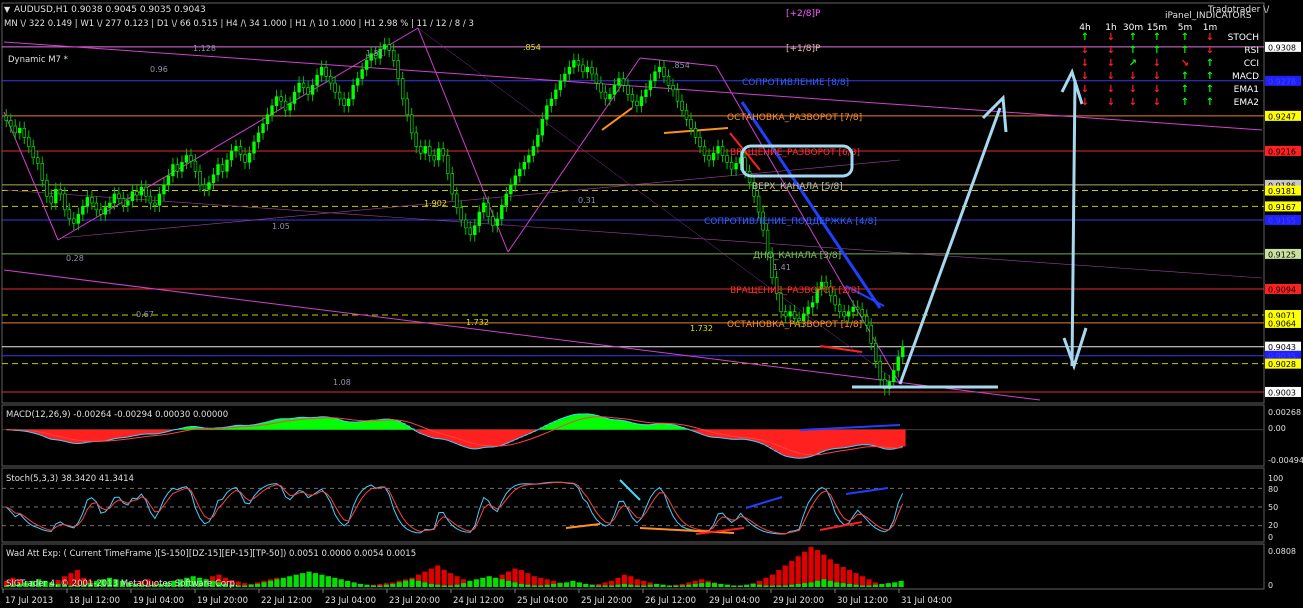 The width and height of the screenshot is (1303, 608). What do you see at coordinates (797, 256) in the screenshot?
I see `murrey-label: ДНО_КАНАЛА [3/8]` at bounding box center [797, 256].